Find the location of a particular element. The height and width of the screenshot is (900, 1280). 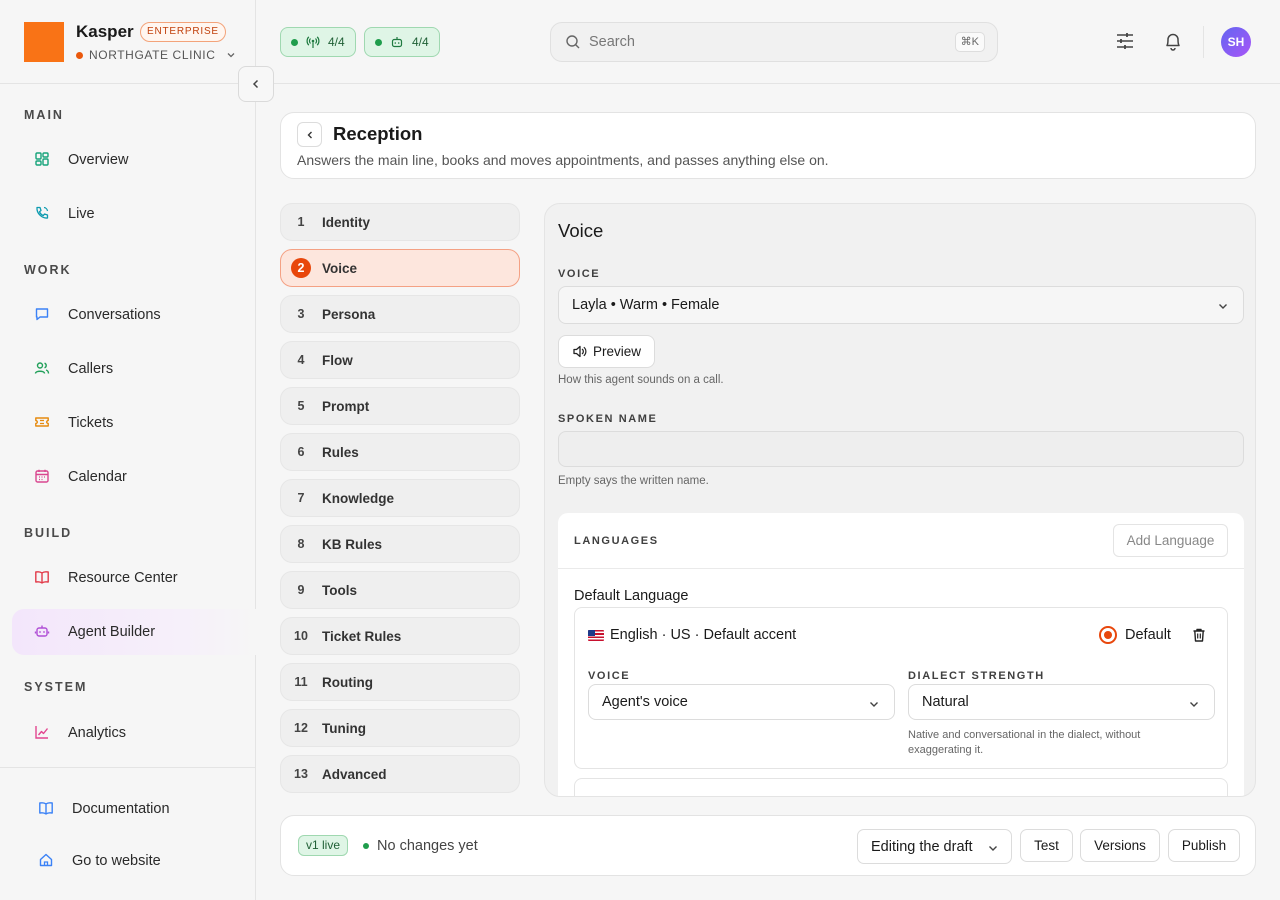

step-prompt: 5 Prompt is located at coordinates (400, 406).